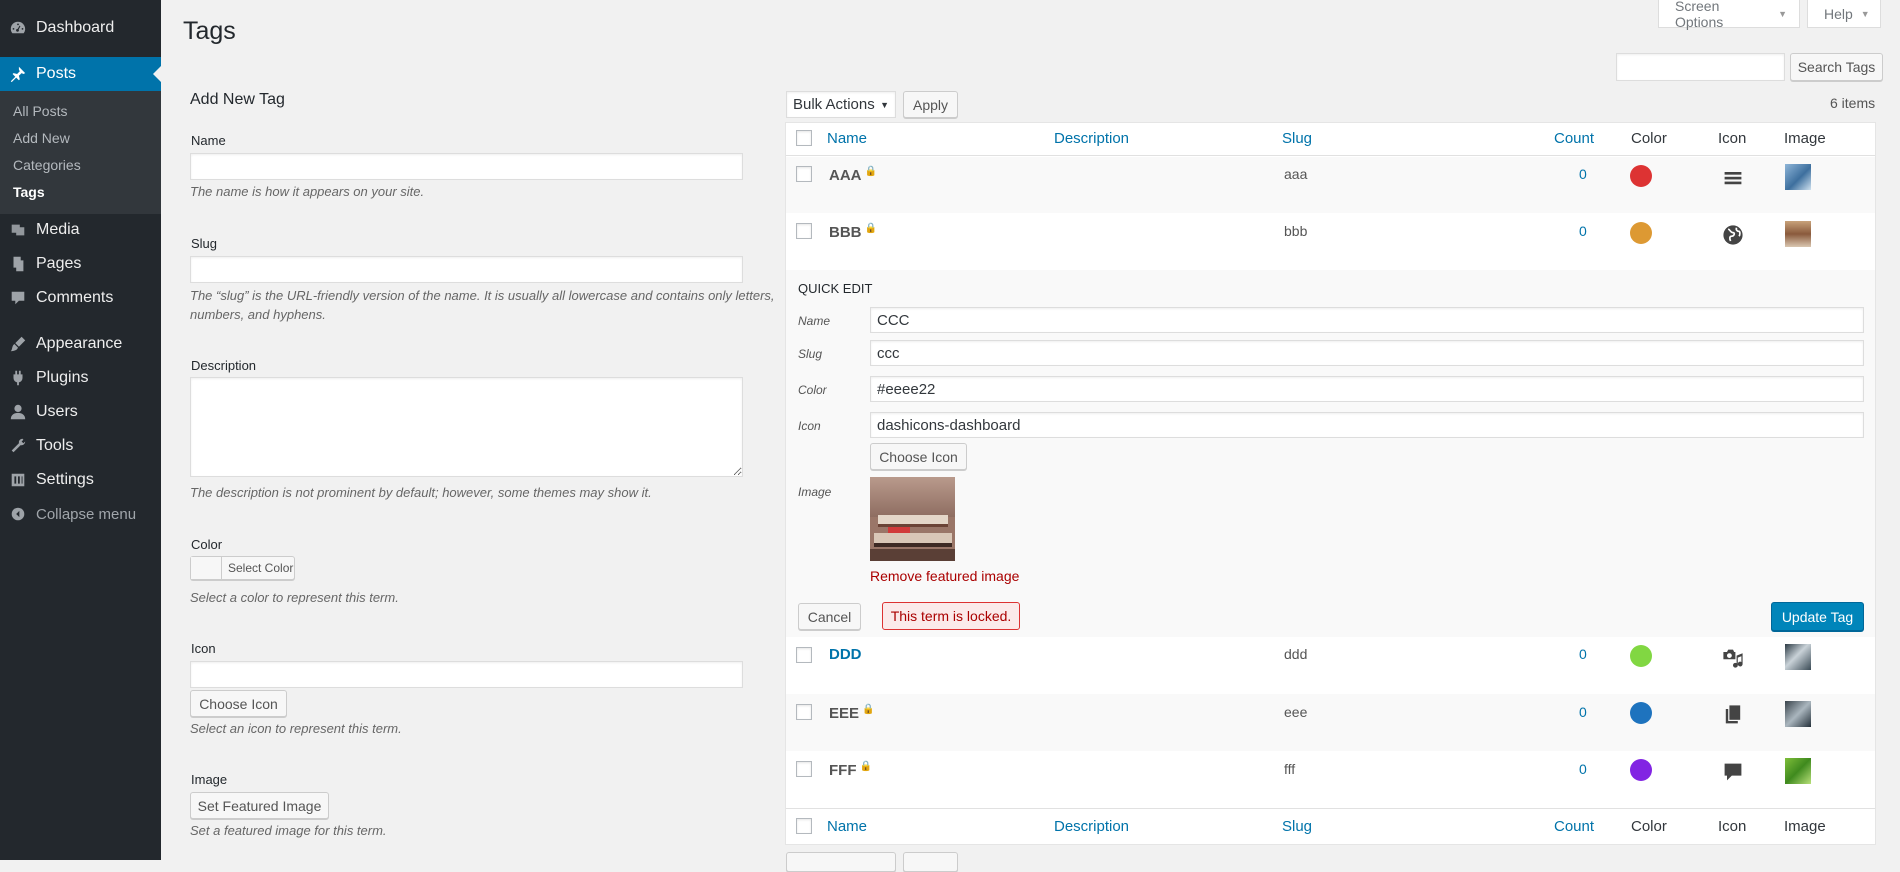  I want to click on search-input, so click(1700, 67).